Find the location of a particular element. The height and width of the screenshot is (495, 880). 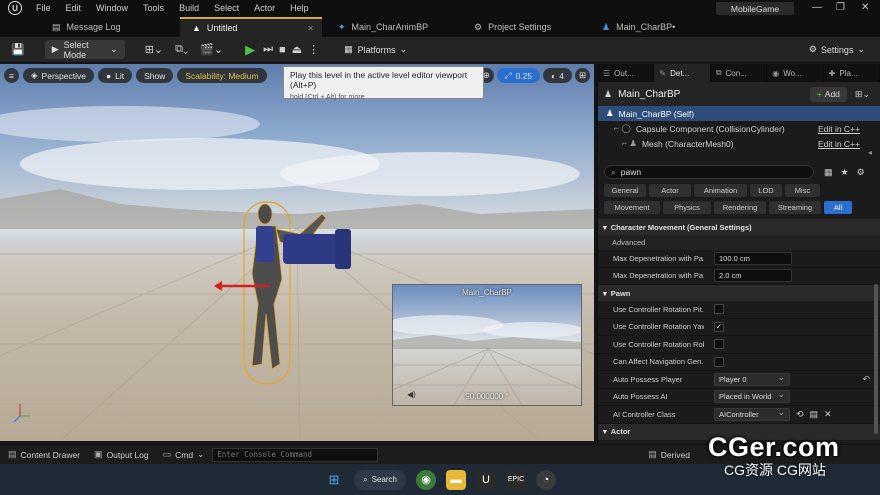

section-character-movement: ▾ Character Movement (General Settings) is located at coordinates (739, 227).